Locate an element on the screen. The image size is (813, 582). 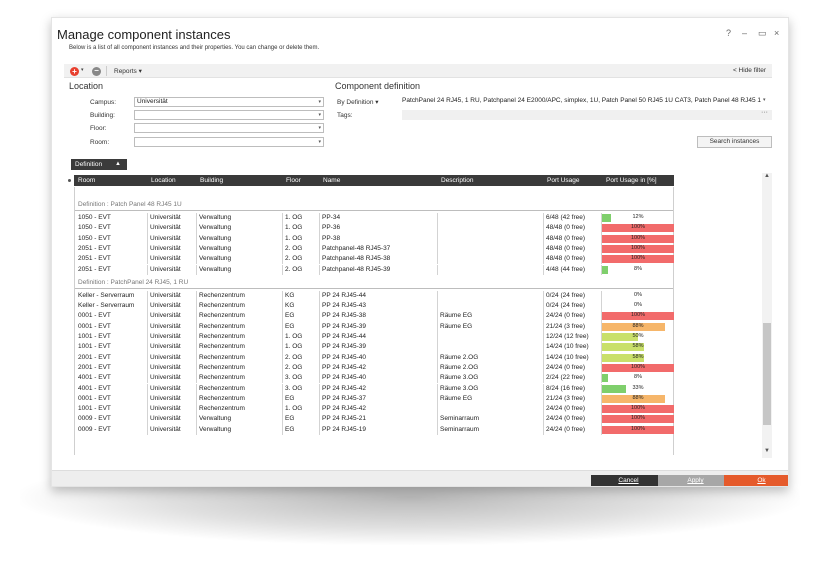
group-by-definition-chip: Definition ▲ is located at coordinates (99, 164).